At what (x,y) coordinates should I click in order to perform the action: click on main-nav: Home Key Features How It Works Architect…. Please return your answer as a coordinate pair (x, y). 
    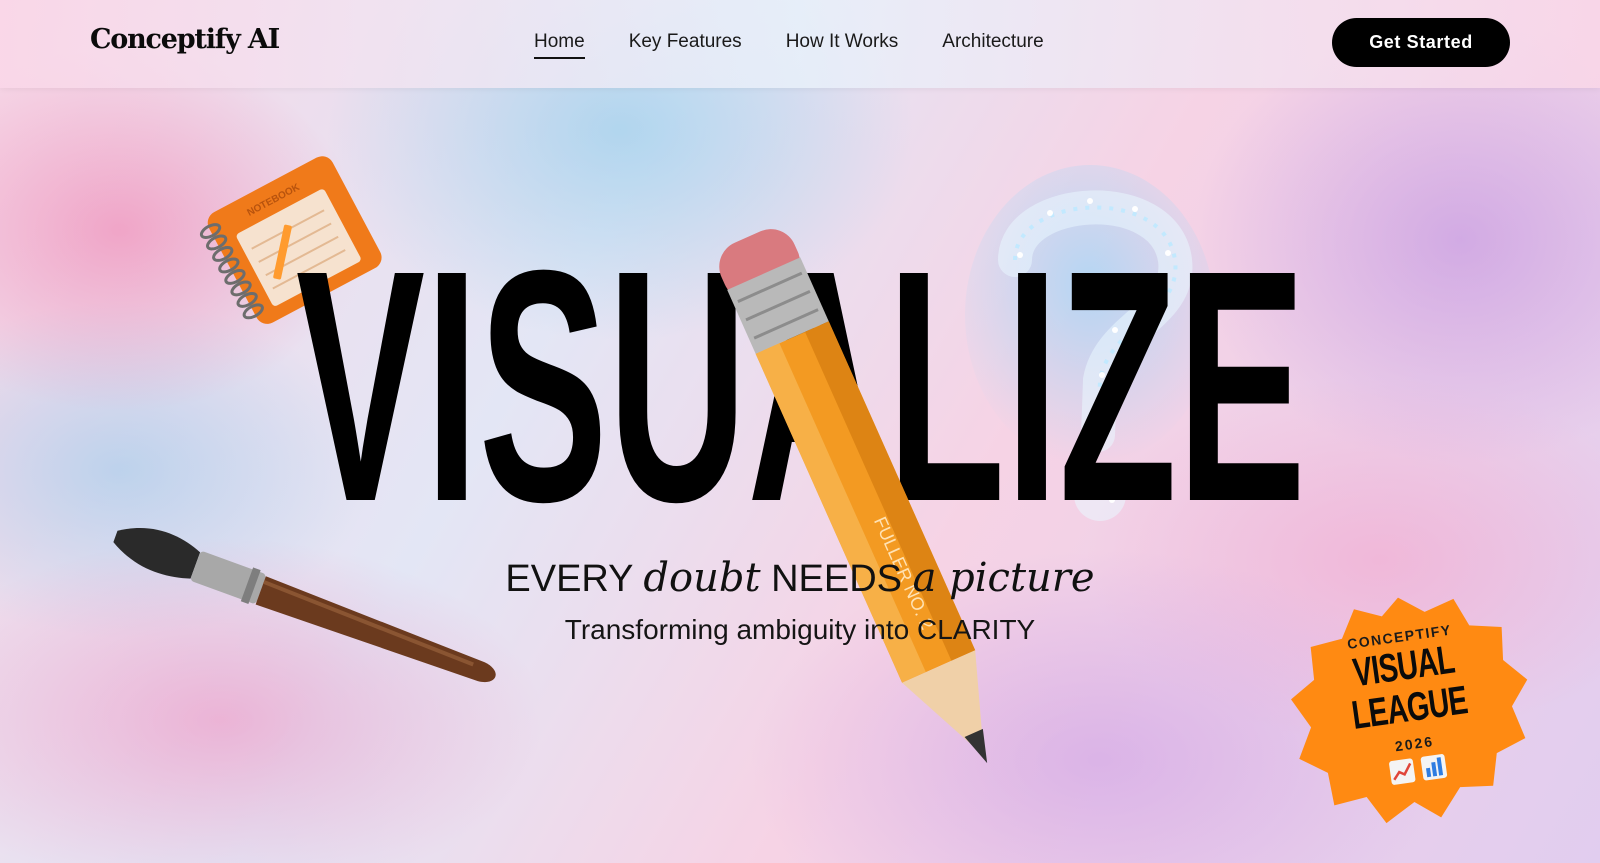
    Looking at the image, I should click on (789, 45).